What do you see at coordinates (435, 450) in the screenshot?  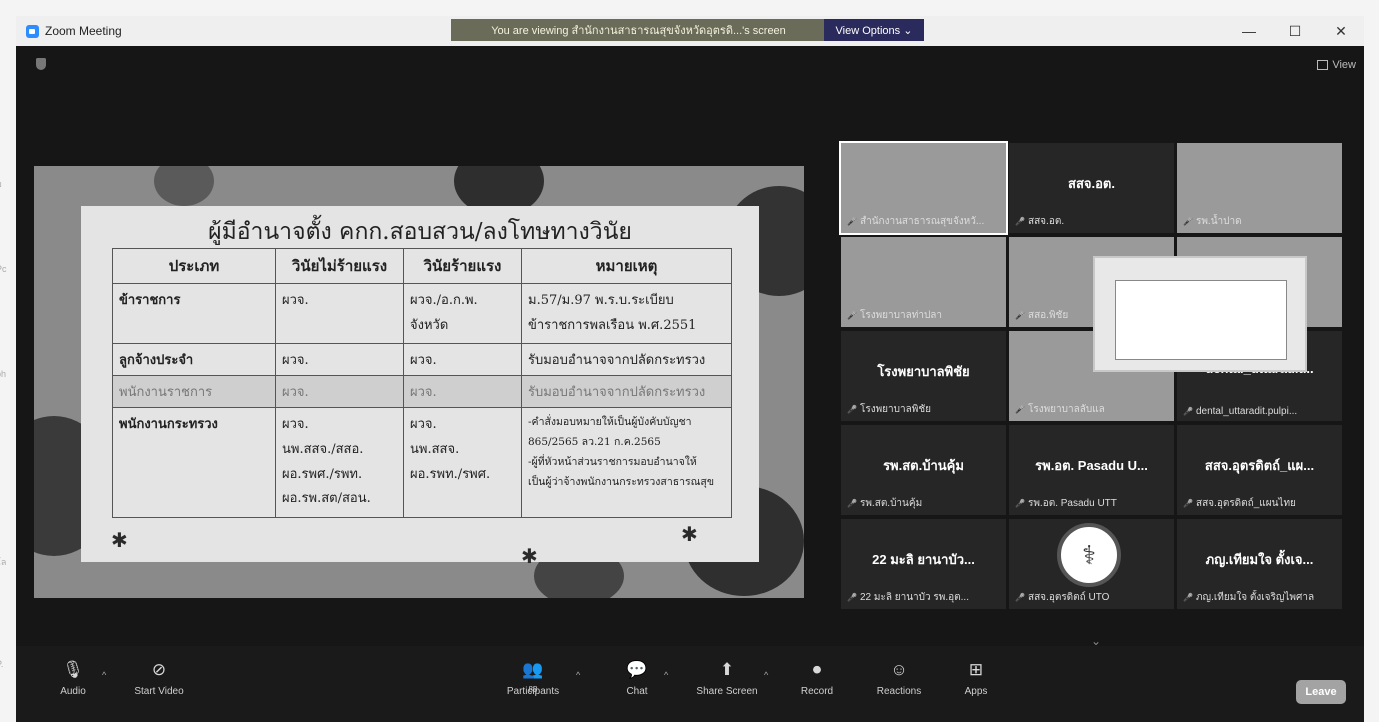 I see `cell-line: นพ.สสจ.` at bounding box center [435, 450].